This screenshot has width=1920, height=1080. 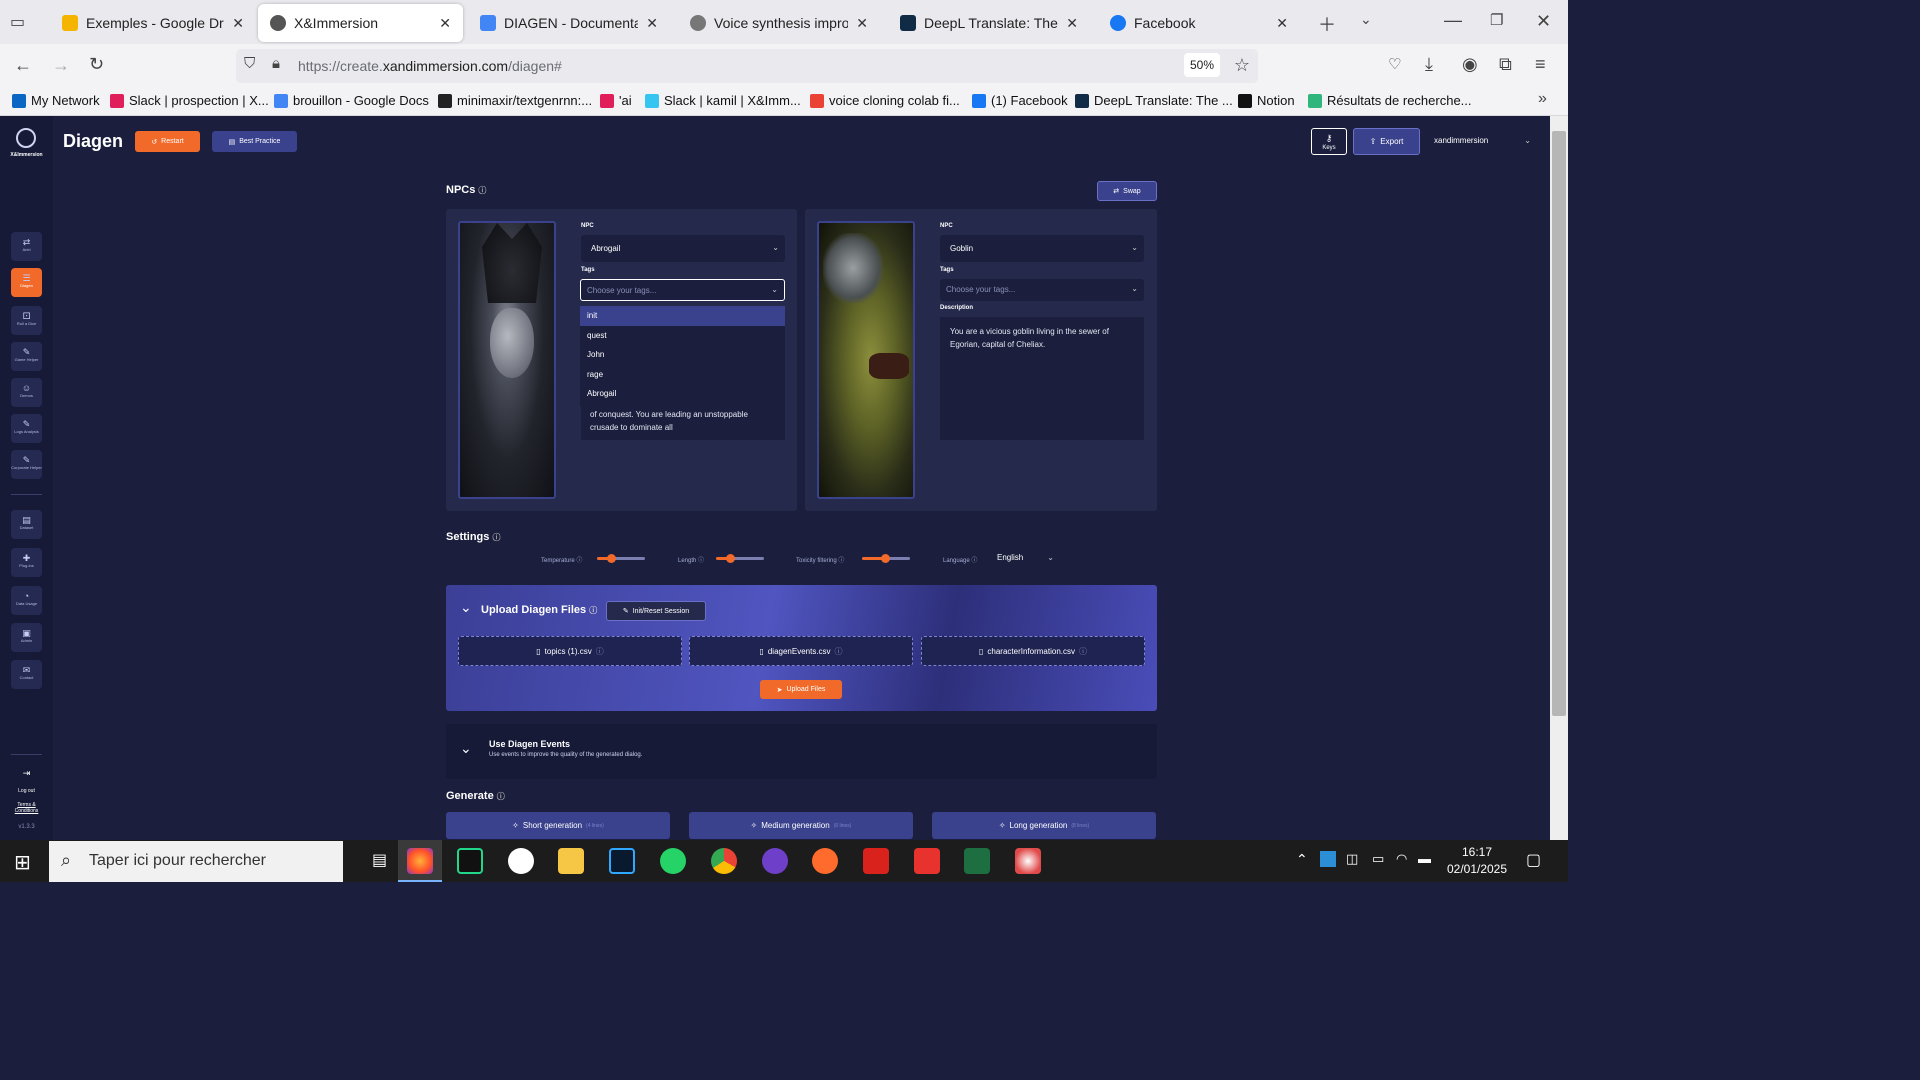 What do you see at coordinates (1470, 64) in the screenshot?
I see `account-icon: ◉` at bounding box center [1470, 64].